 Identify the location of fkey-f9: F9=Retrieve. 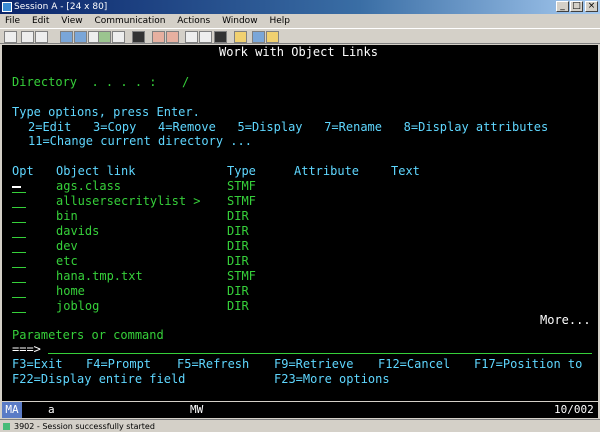
(313, 364).